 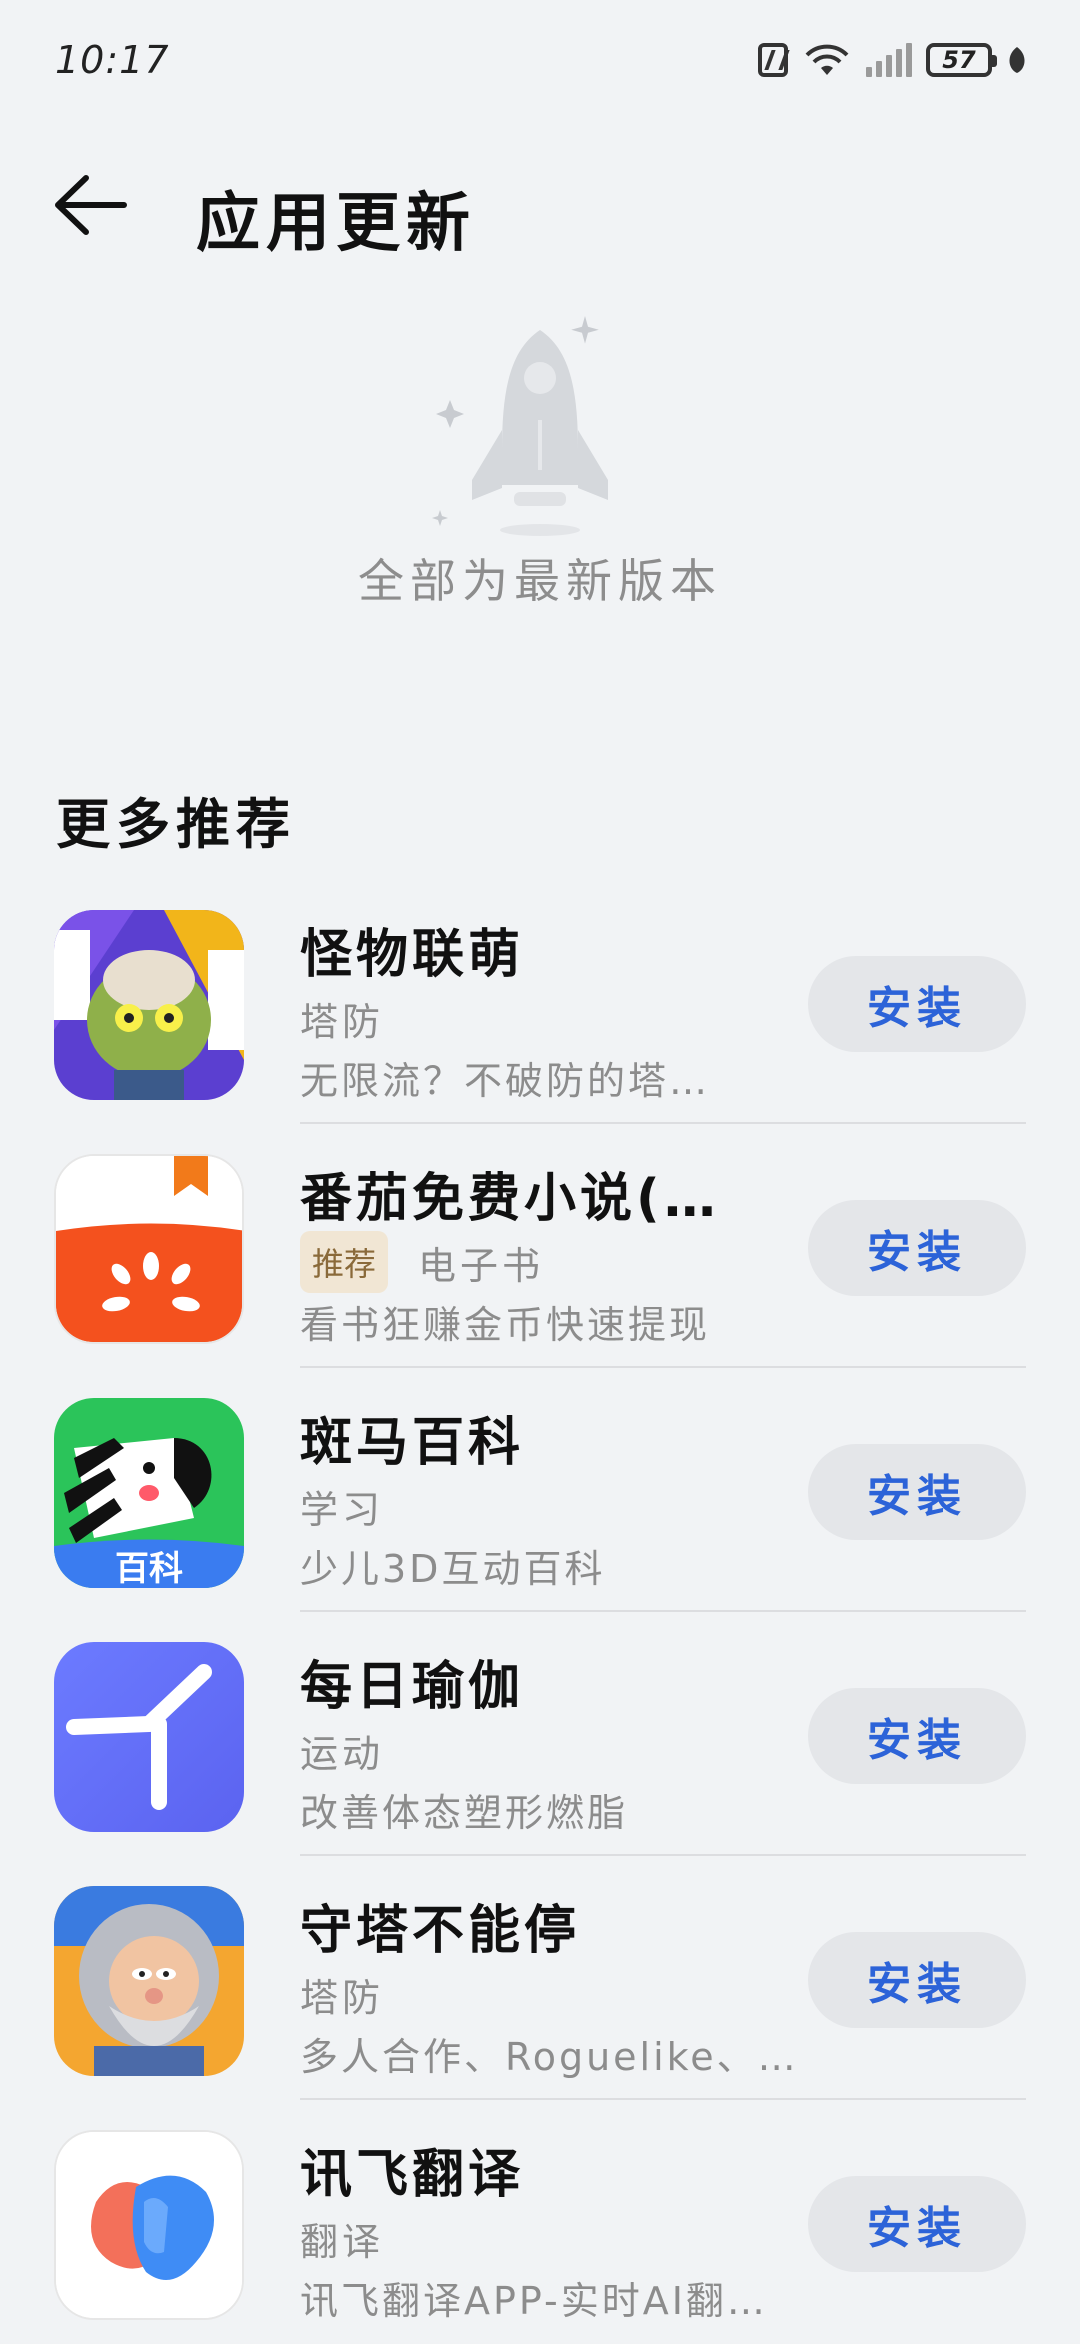 What do you see at coordinates (342, 1509) in the screenshot?
I see `app-category: 学习` at bounding box center [342, 1509].